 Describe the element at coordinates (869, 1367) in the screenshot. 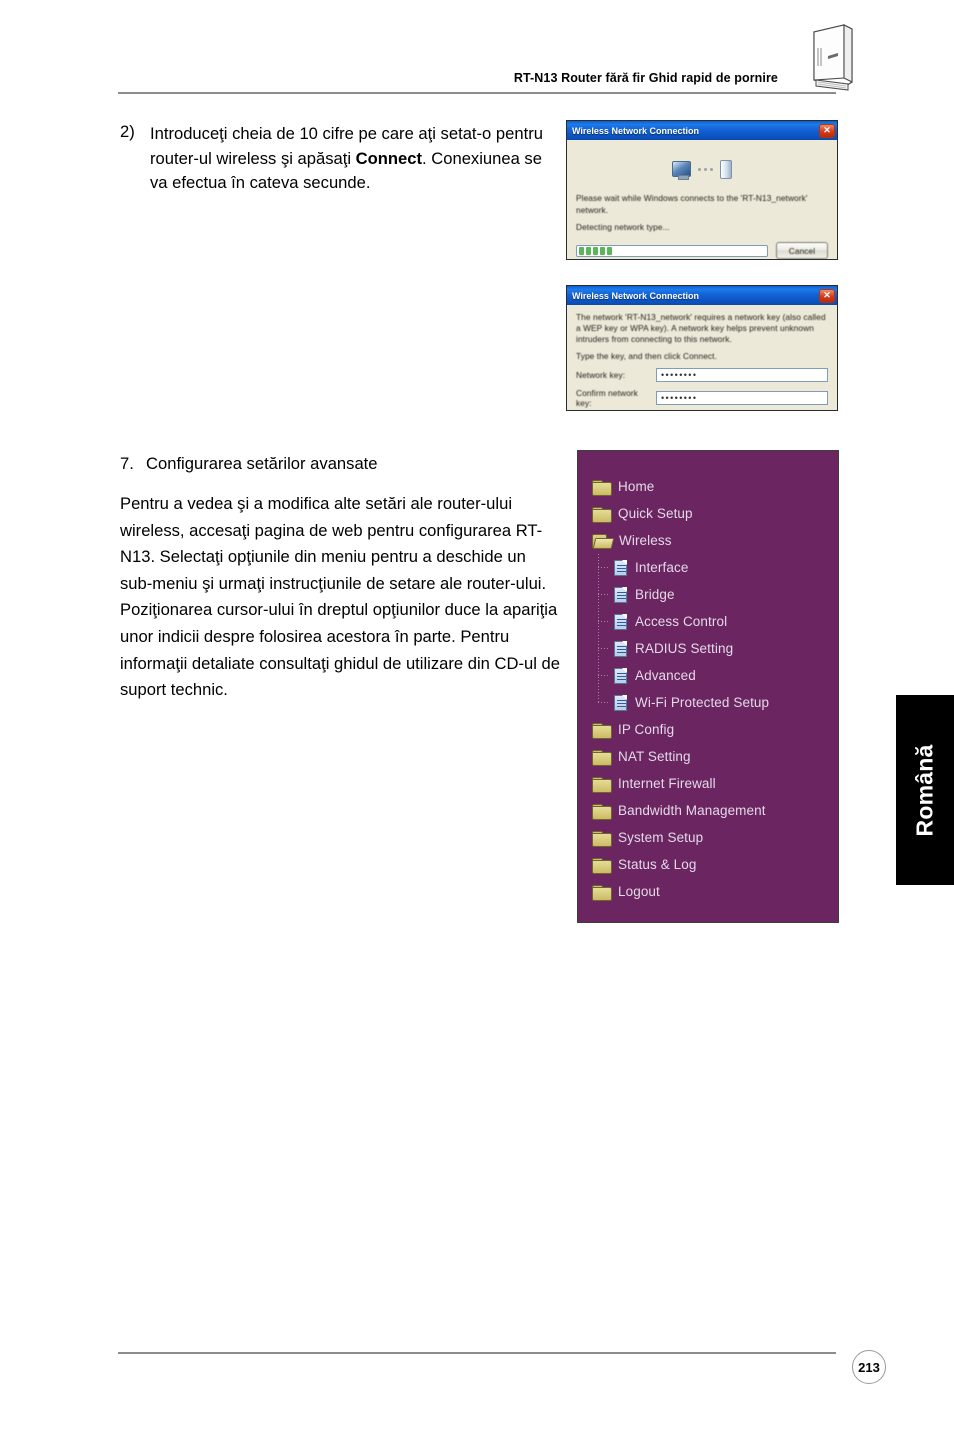

I see `page-number: 213` at that location.